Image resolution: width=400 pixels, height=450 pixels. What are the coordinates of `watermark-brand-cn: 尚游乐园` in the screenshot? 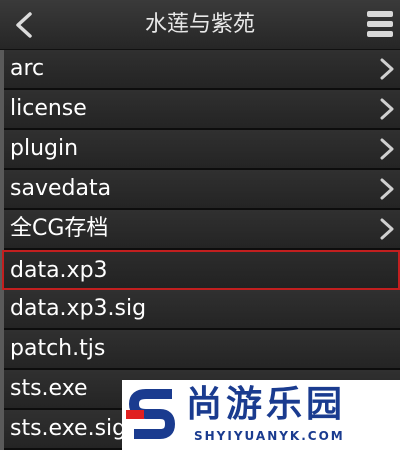 It's located at (266, 404).